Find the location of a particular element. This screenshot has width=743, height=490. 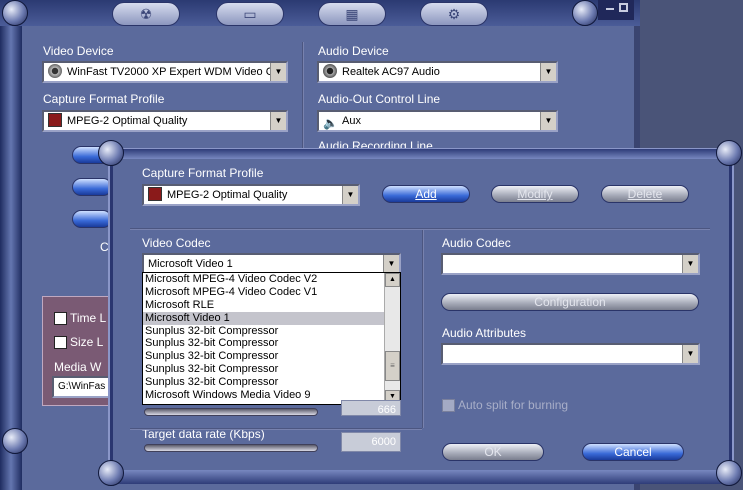

time-limit-checkbox is located at coordinates (60, 318).